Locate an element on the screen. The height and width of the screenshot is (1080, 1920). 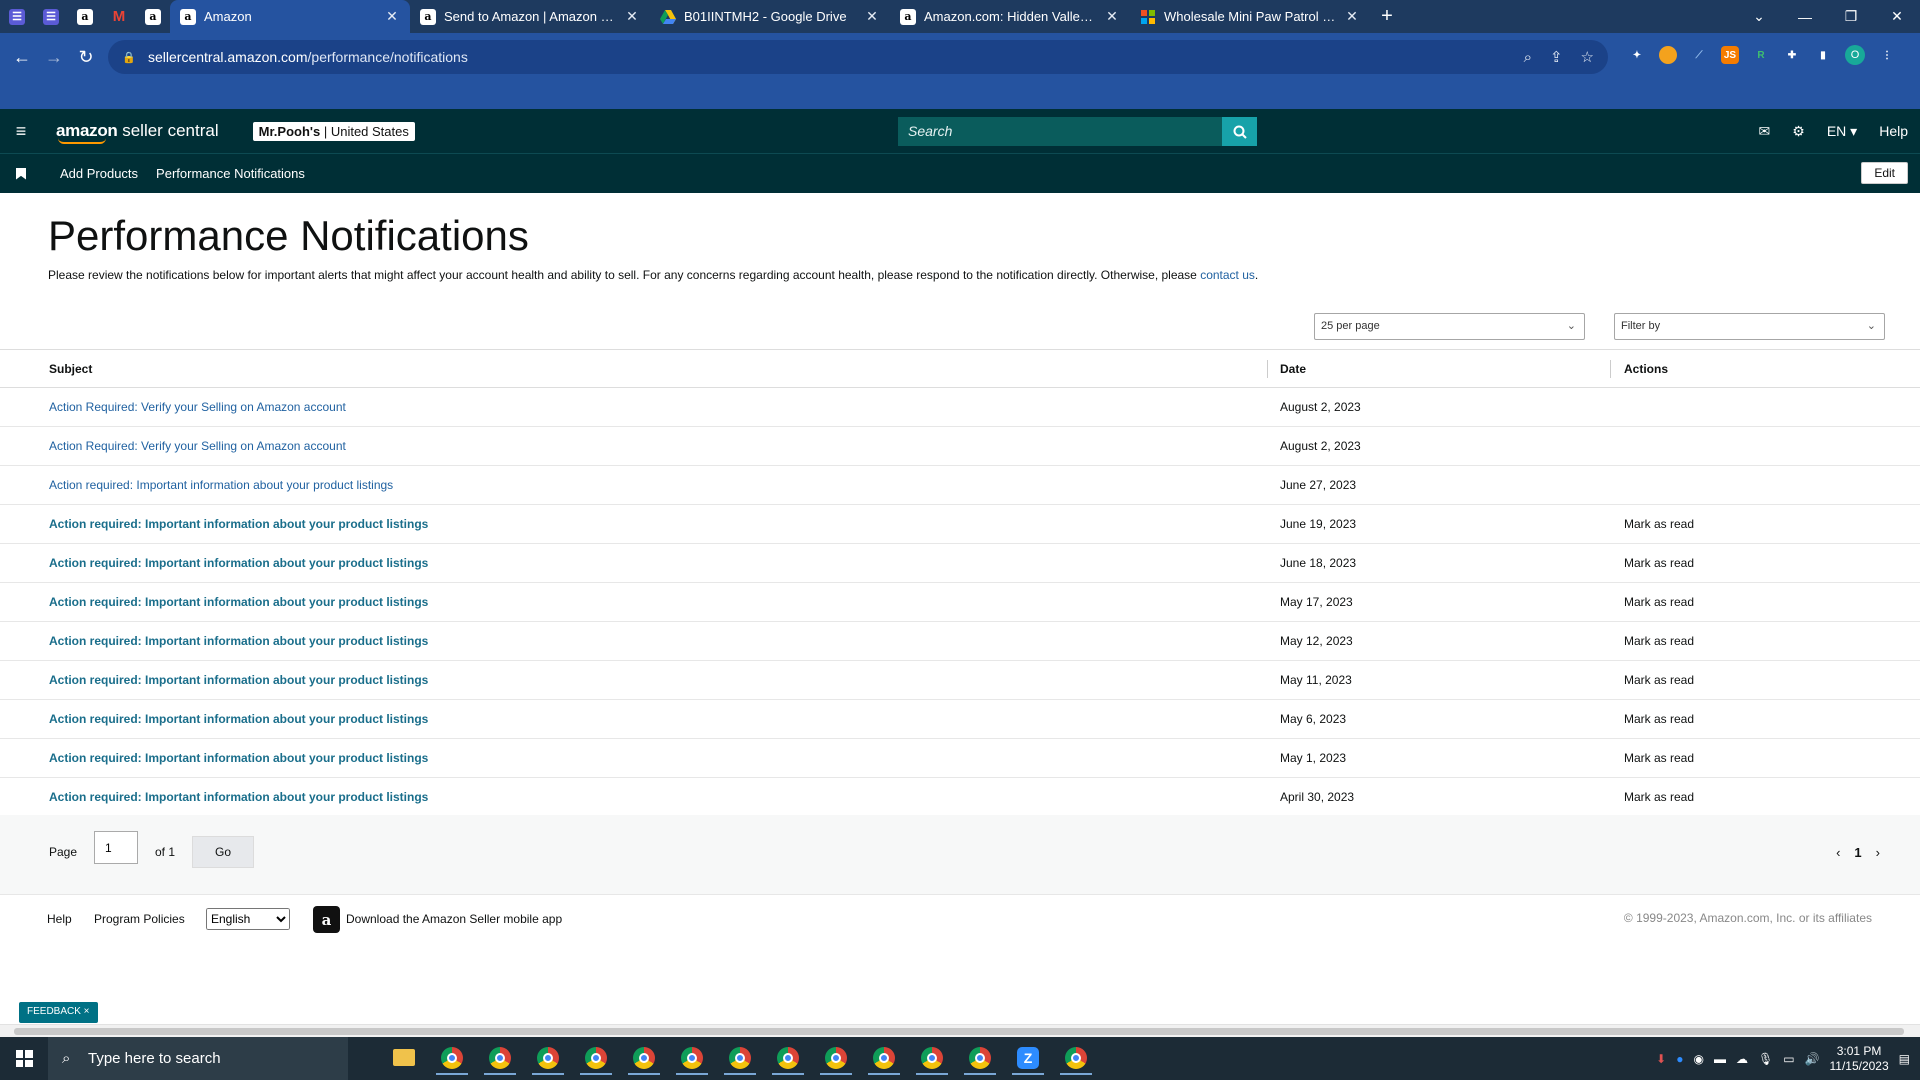
chevron-right-icon: › is located at coordinates (1878, 852).